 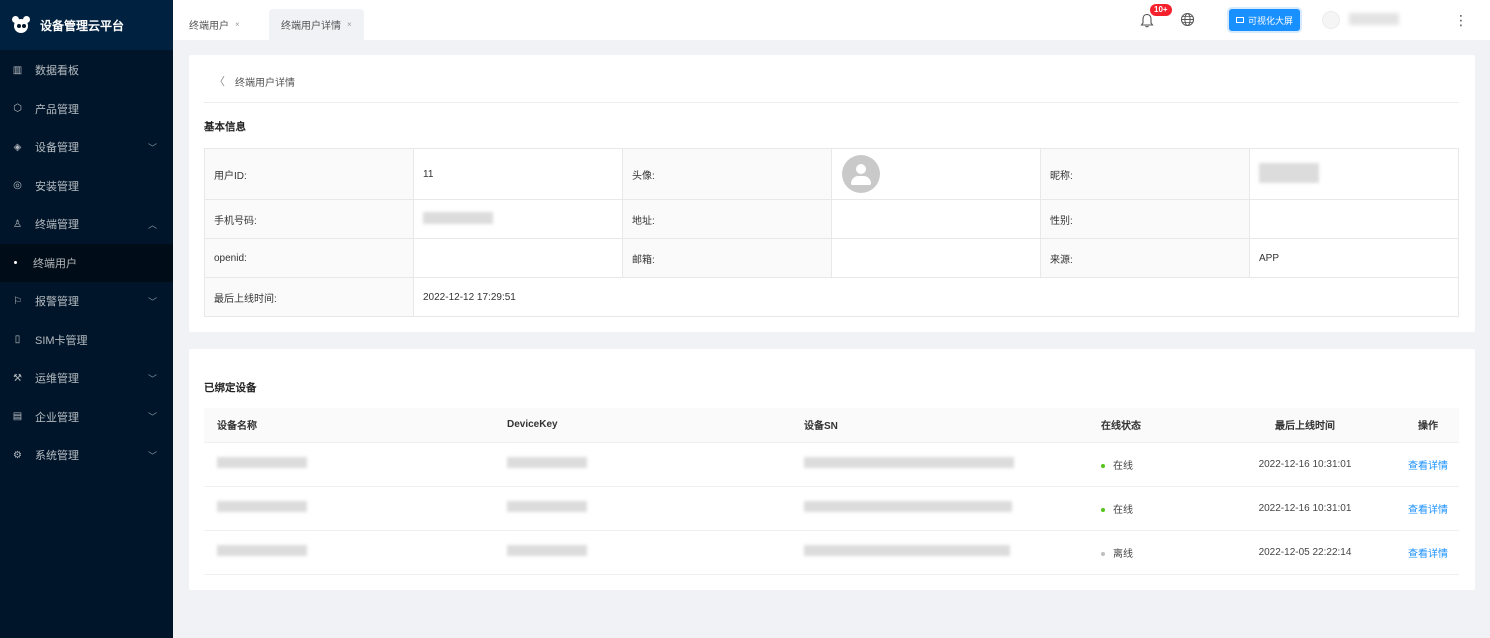 I want to click on sim-card-icon: ▯, so click(x=17, y=340).